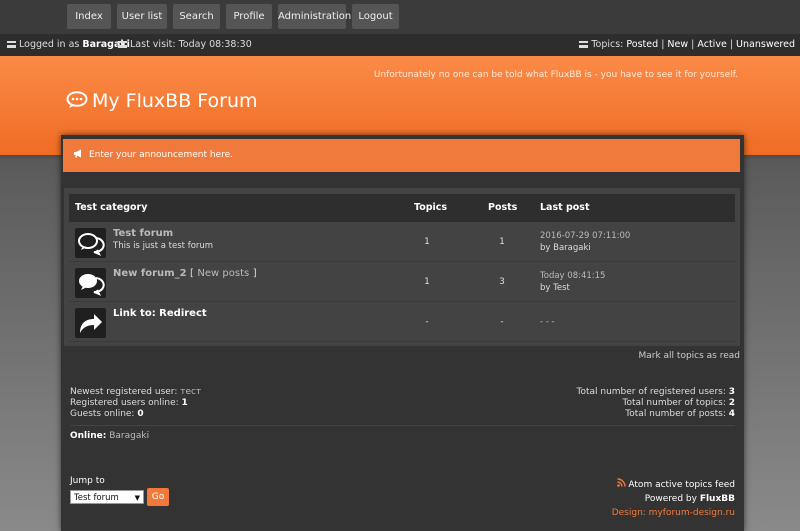 This screenshot has width=800, height=531. Describe the element at coordinates (150, 273) in the screenshot. I see `forum-name-link: New forum_2` at that location.